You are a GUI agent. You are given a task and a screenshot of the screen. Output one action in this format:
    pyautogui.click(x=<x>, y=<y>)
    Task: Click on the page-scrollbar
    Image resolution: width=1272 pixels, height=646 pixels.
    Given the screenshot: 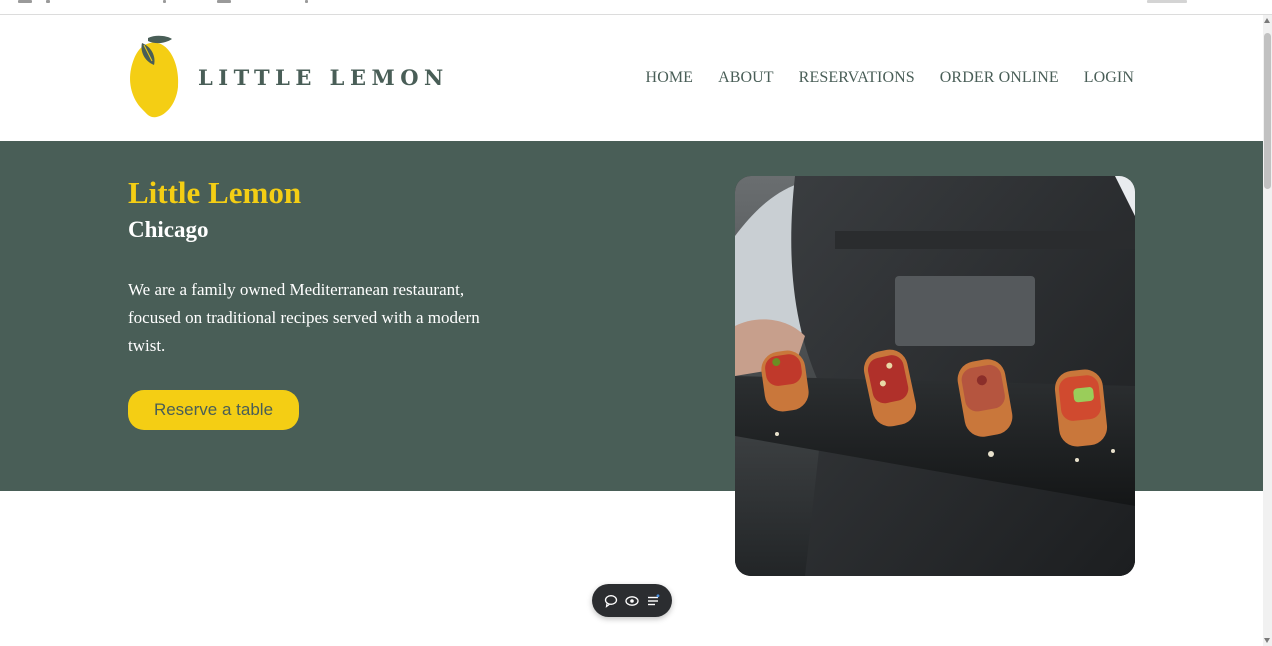 What is the action you would take?
    pyautogui.click(x=1267, y=330)
    